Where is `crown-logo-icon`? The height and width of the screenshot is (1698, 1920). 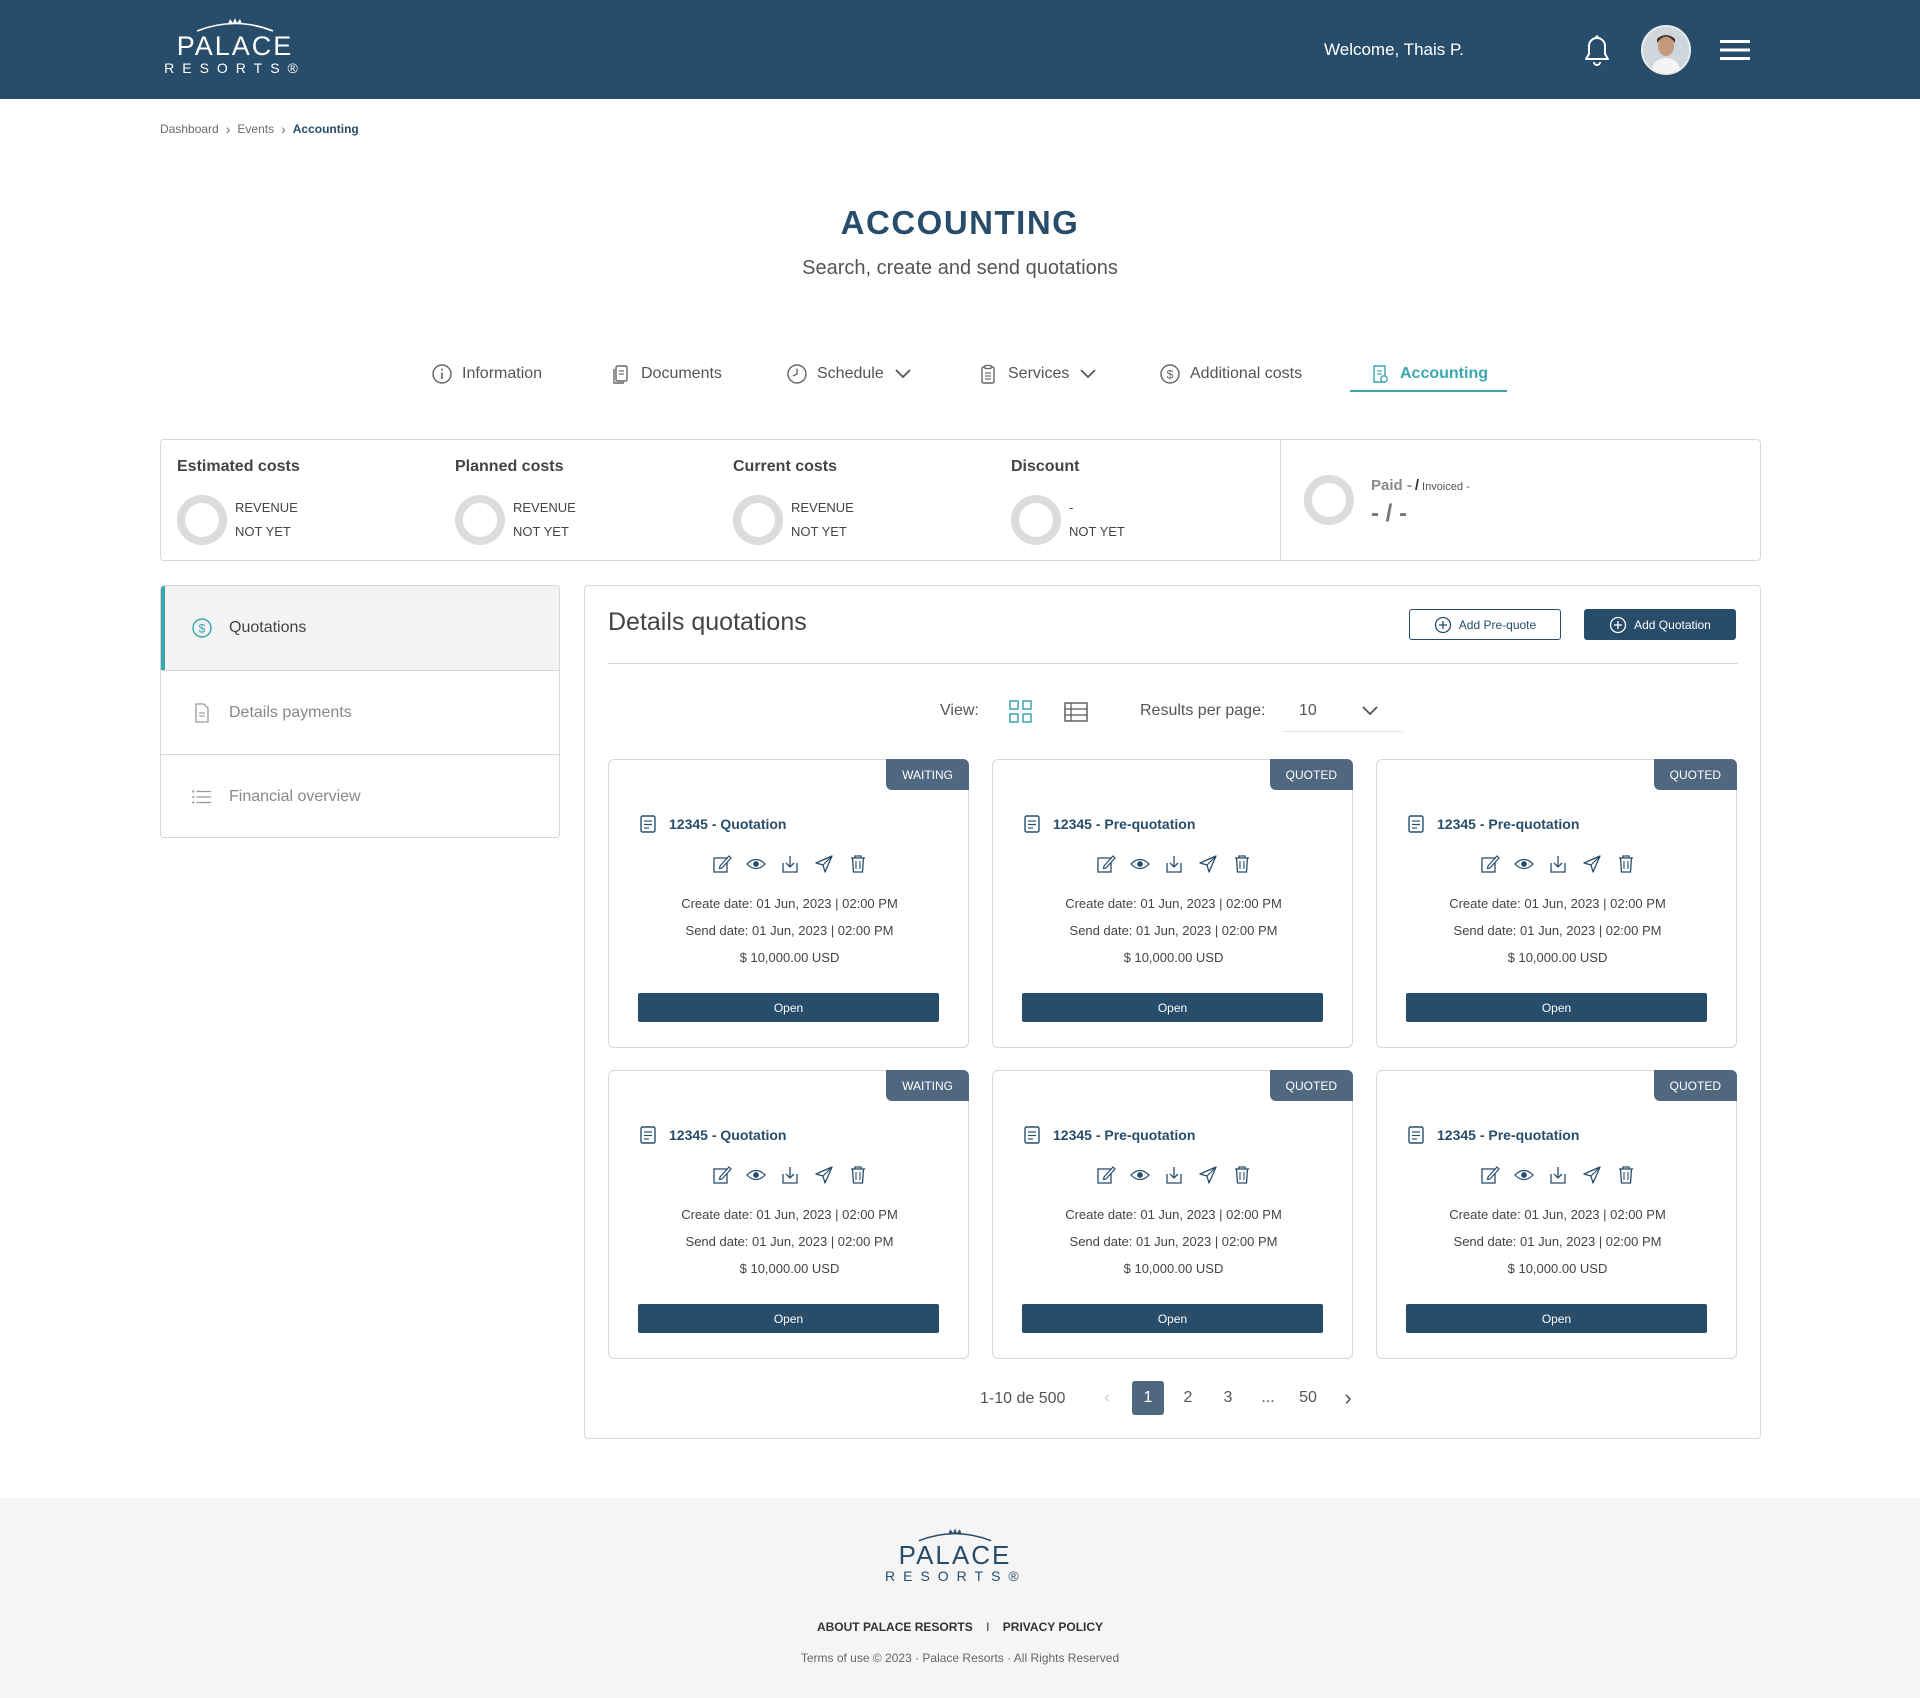
crown-logo-icon is located at coordinates (235, 25).